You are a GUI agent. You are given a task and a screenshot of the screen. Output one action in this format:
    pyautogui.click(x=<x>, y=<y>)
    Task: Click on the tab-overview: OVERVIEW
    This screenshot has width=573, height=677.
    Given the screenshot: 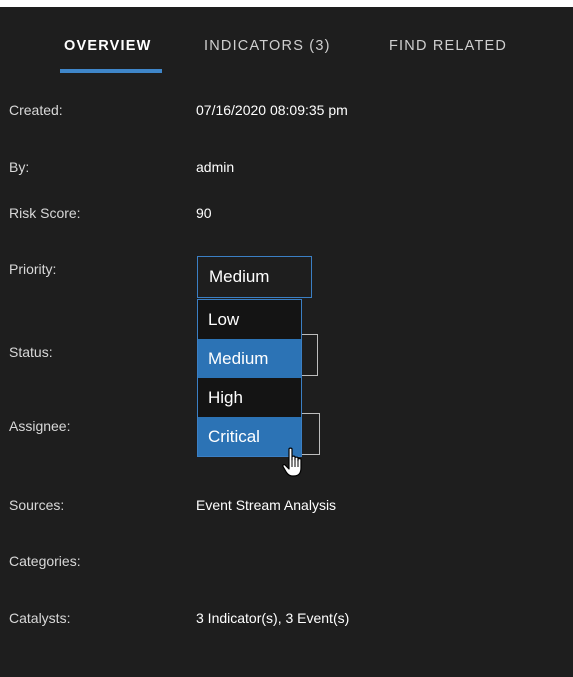 What is the action you would take?
    pyautogui.click(x=108, y=46)
    